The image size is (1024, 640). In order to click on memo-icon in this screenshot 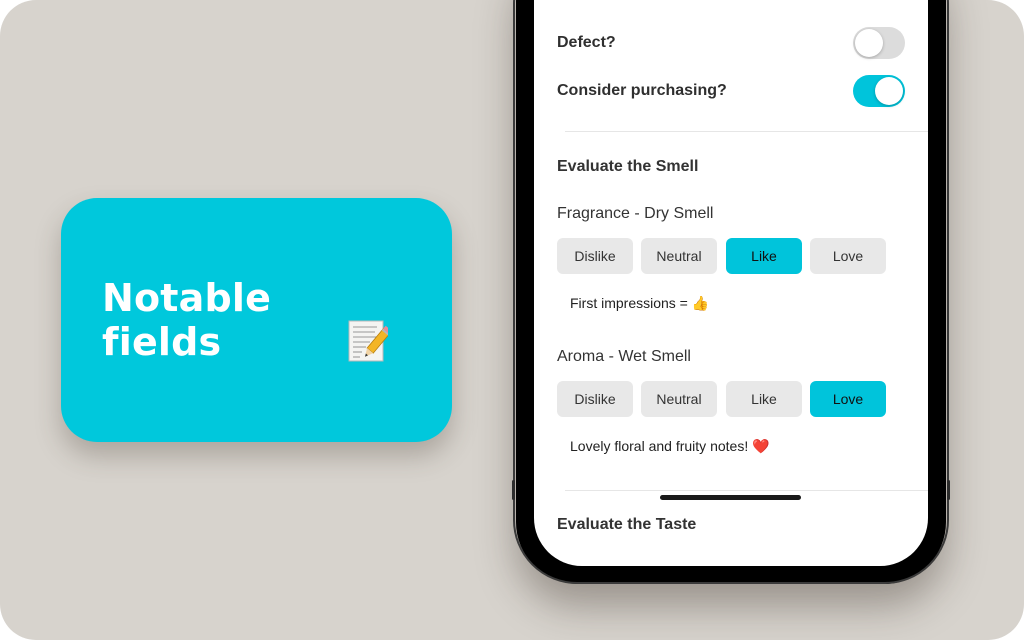, I will do `click(368, 341)`.